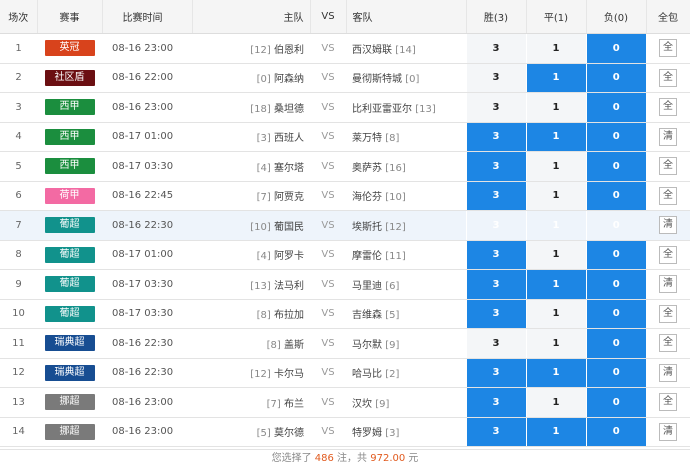  What do you see at coordinates (367, 168) in the screenshot?
I see `away-team: 奥萨苏` at bounding box center [367, 168].